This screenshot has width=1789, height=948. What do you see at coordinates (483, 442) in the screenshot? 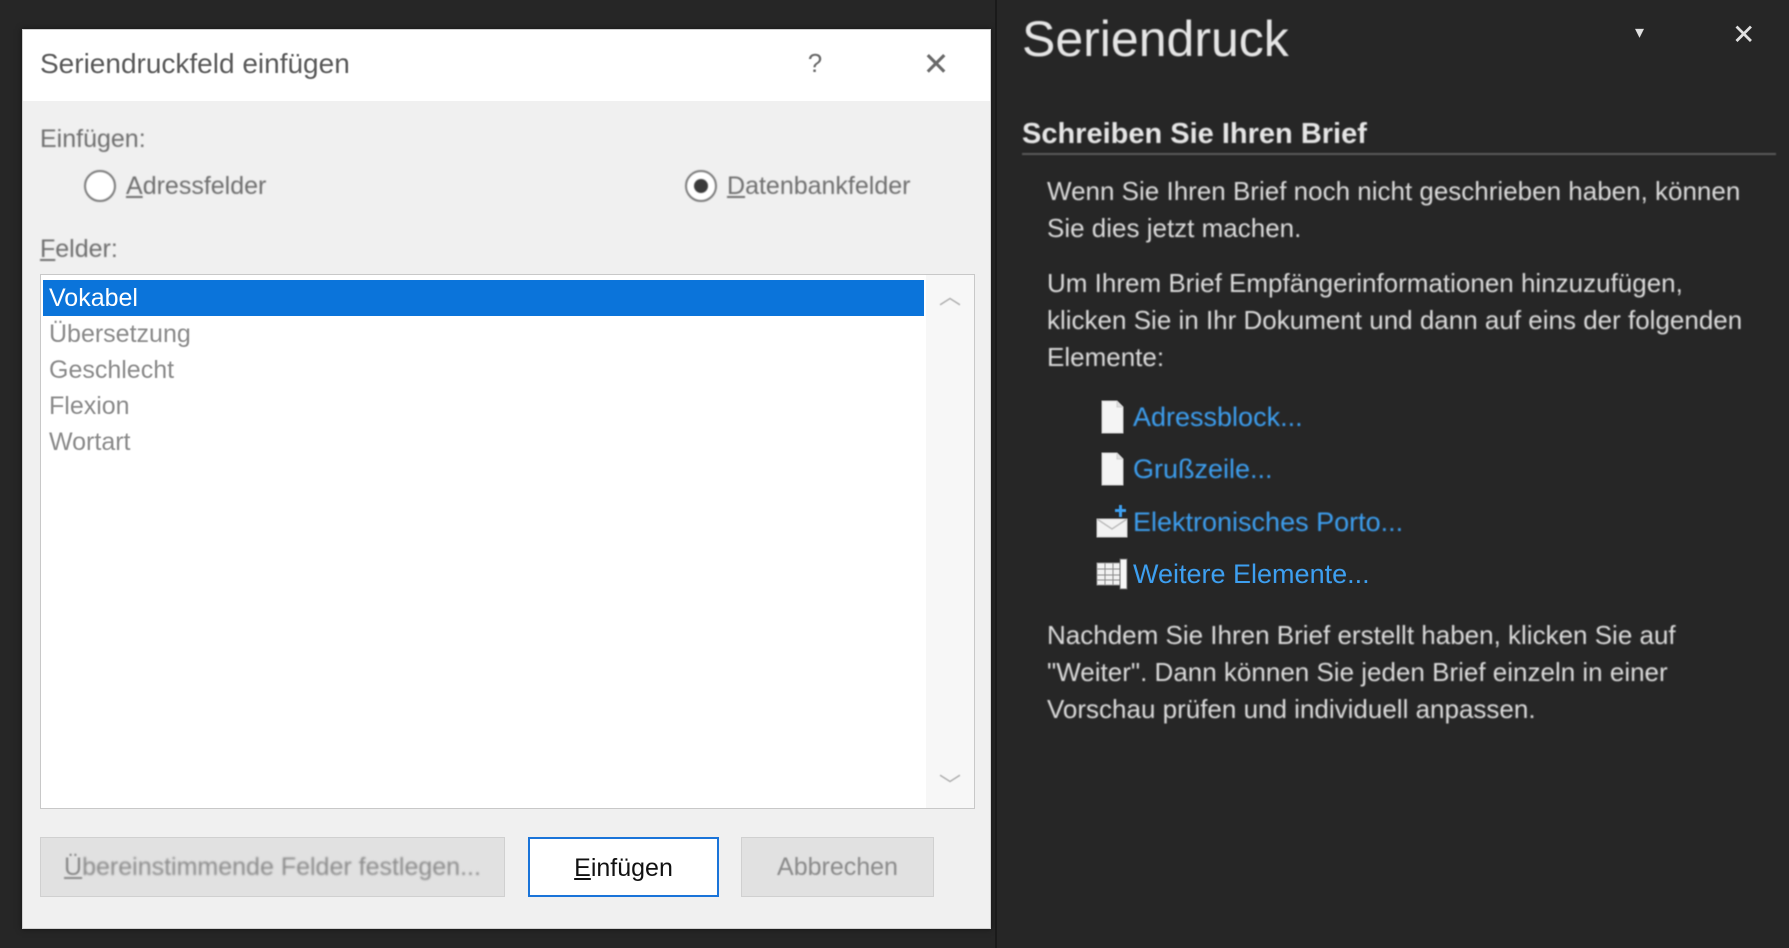
I see `list-item: Wortart` at bounding box center [483, 442].